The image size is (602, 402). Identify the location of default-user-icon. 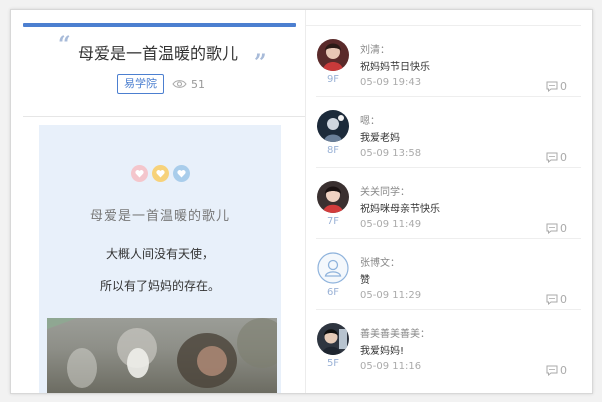
(333, 268).